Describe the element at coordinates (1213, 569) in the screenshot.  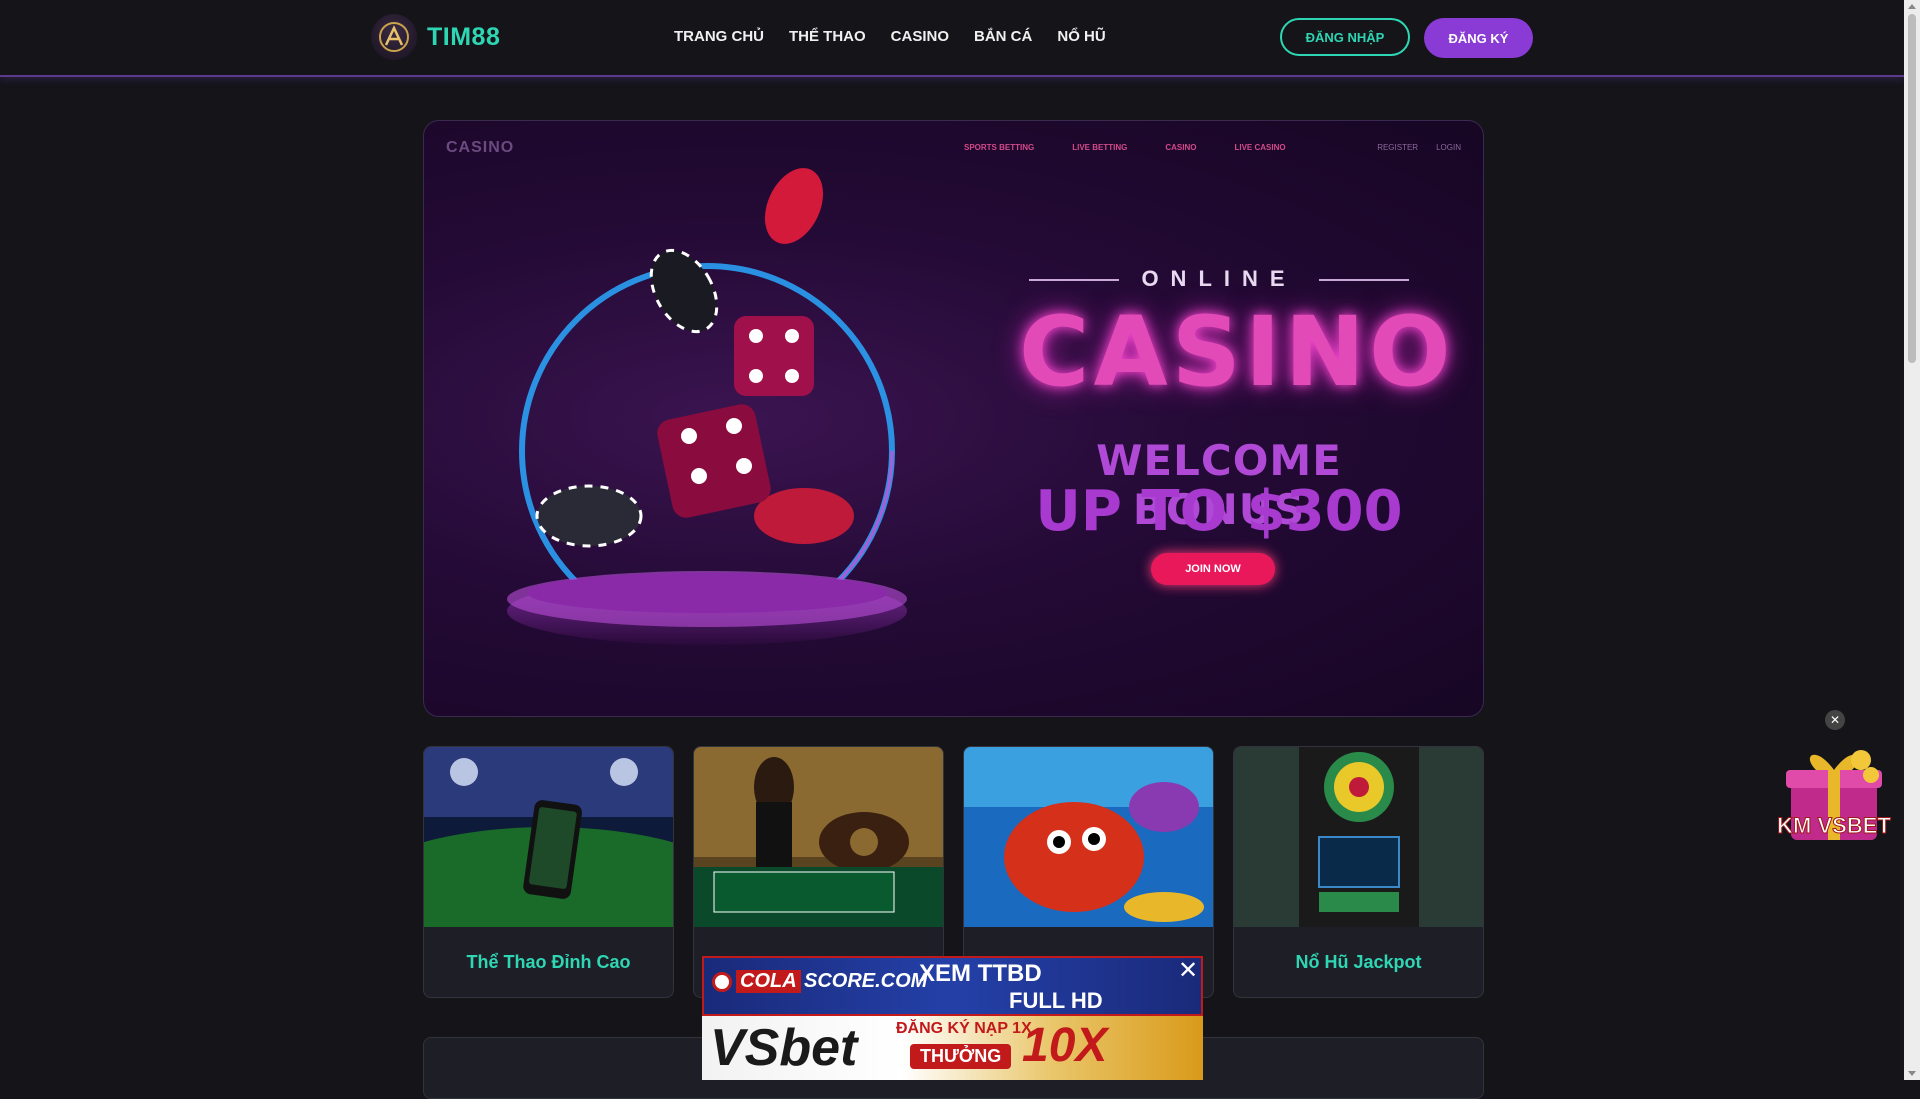
I see `join-now-button: JOIN NOW` at that location.